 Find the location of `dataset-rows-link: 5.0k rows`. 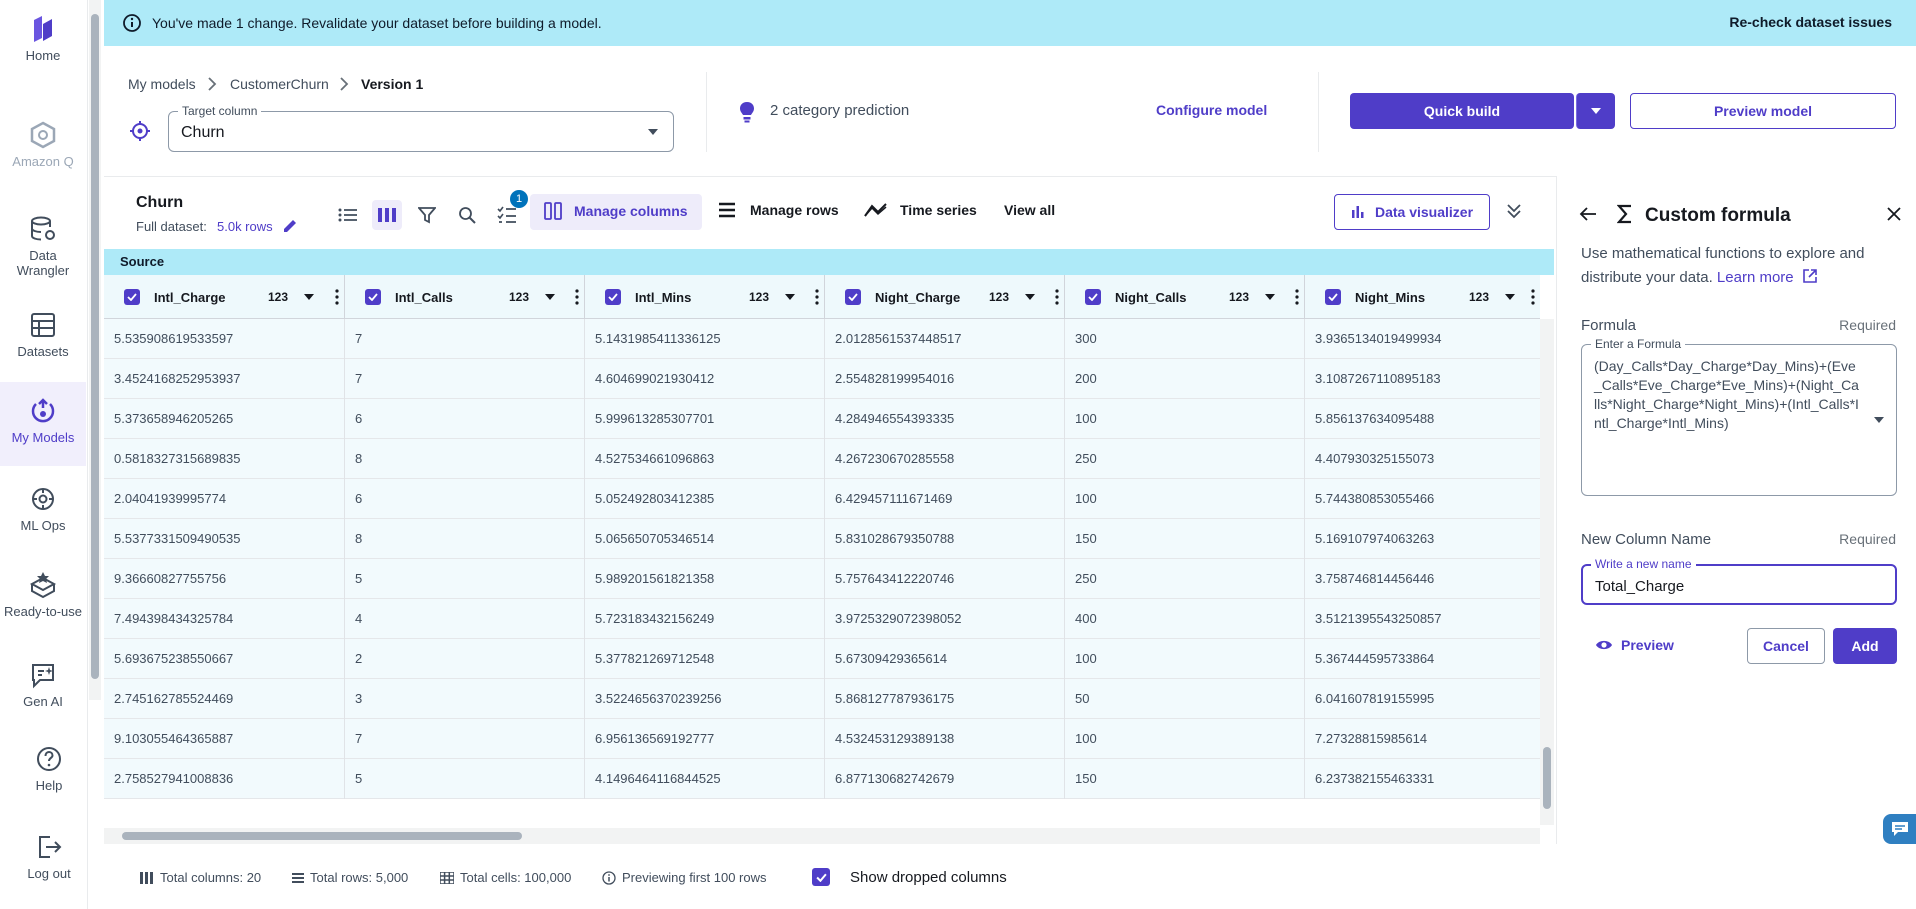

dataset-rows-link: 5.0k rows is located at coordinates (245, 226).